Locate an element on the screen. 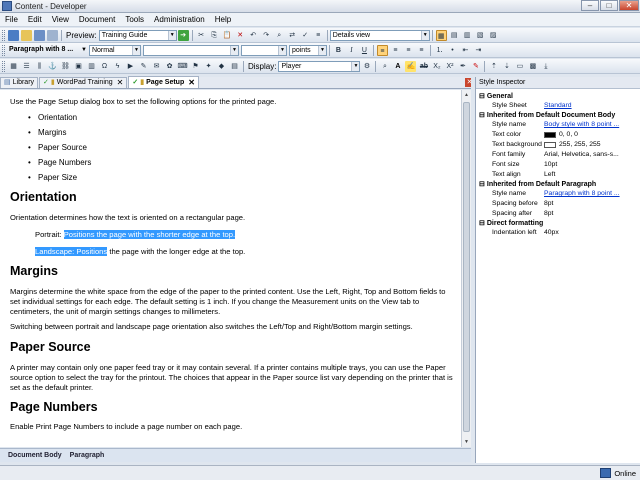 This screenshot has height=480, width=640. delete-icon: ✕ is located at coordinates (240, 35).